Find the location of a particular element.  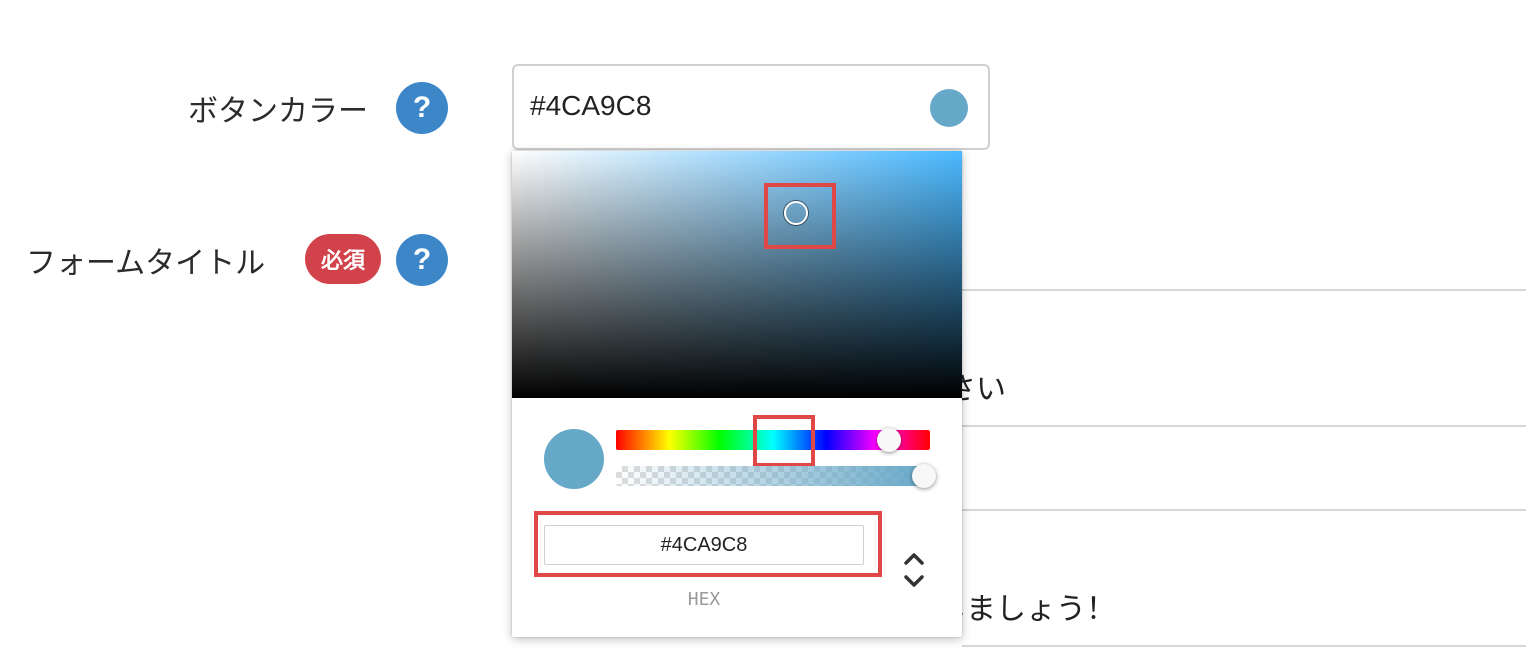

form-title-help-icon: ? is located at coordinates (422, 260).